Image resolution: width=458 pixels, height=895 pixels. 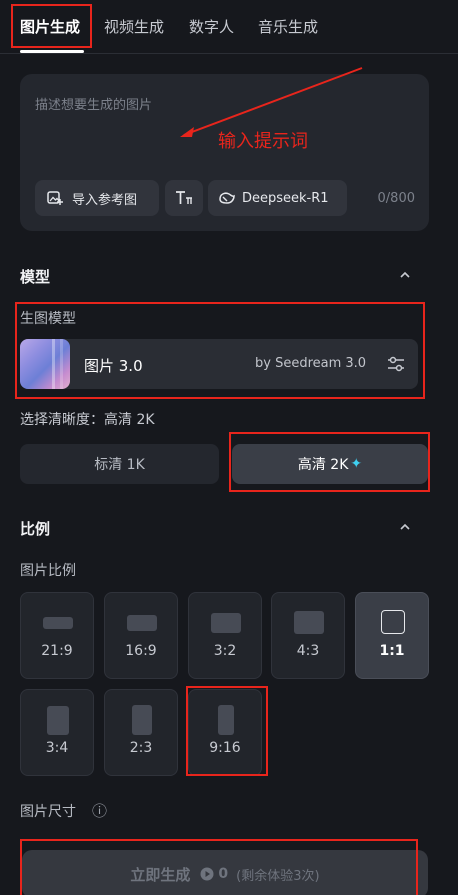 What do you see at coordinates (113, 366) in the screenshot?
I see `model-name: 图片 3.0` at bounding box center [113, 366].